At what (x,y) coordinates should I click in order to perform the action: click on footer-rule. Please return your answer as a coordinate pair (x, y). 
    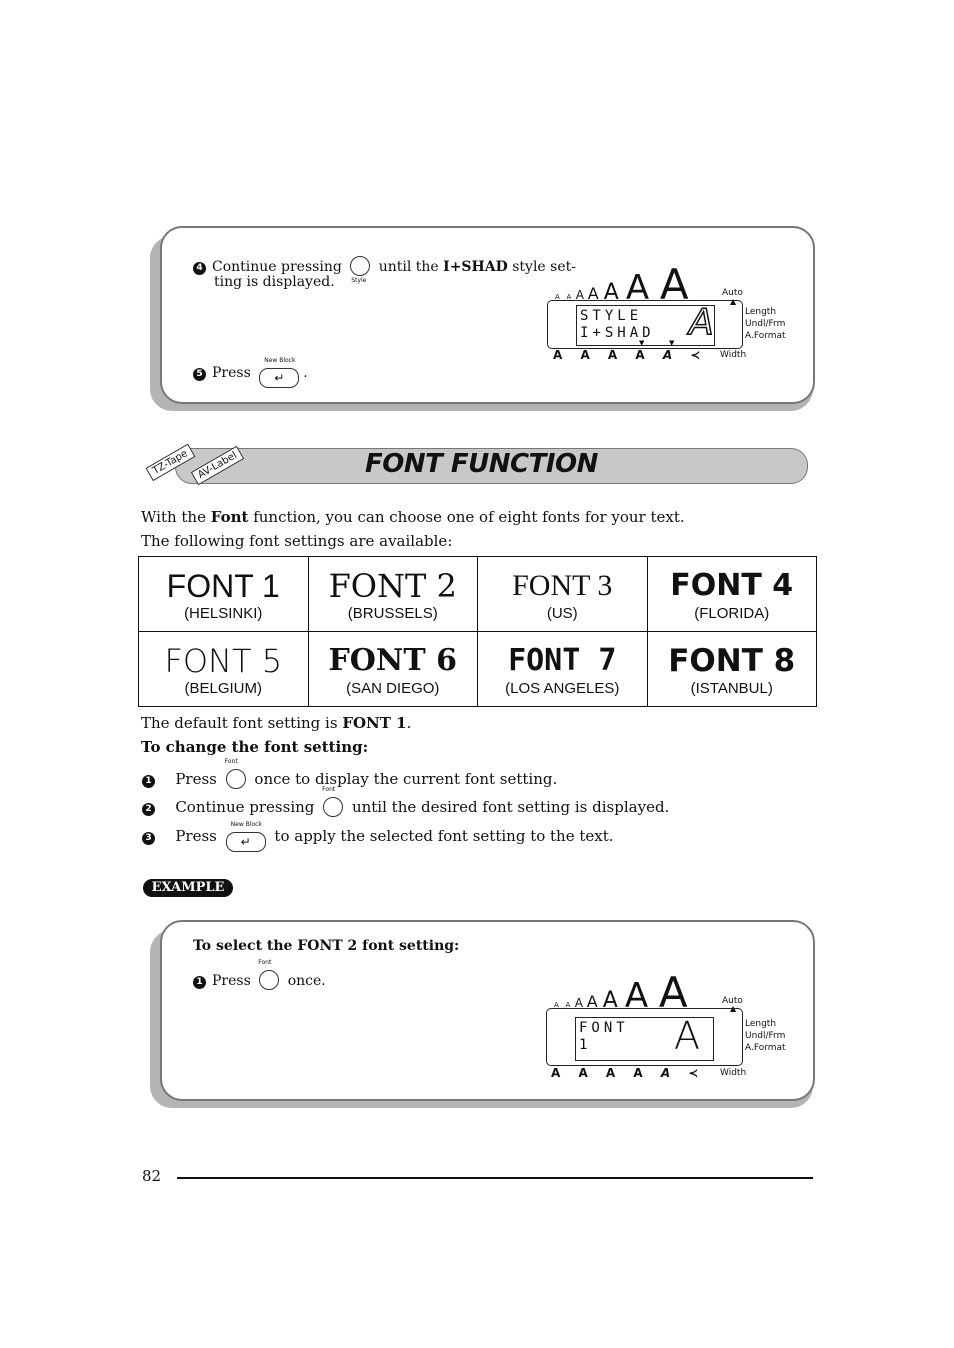
    Looking at the image, I should click on (495, 1178).